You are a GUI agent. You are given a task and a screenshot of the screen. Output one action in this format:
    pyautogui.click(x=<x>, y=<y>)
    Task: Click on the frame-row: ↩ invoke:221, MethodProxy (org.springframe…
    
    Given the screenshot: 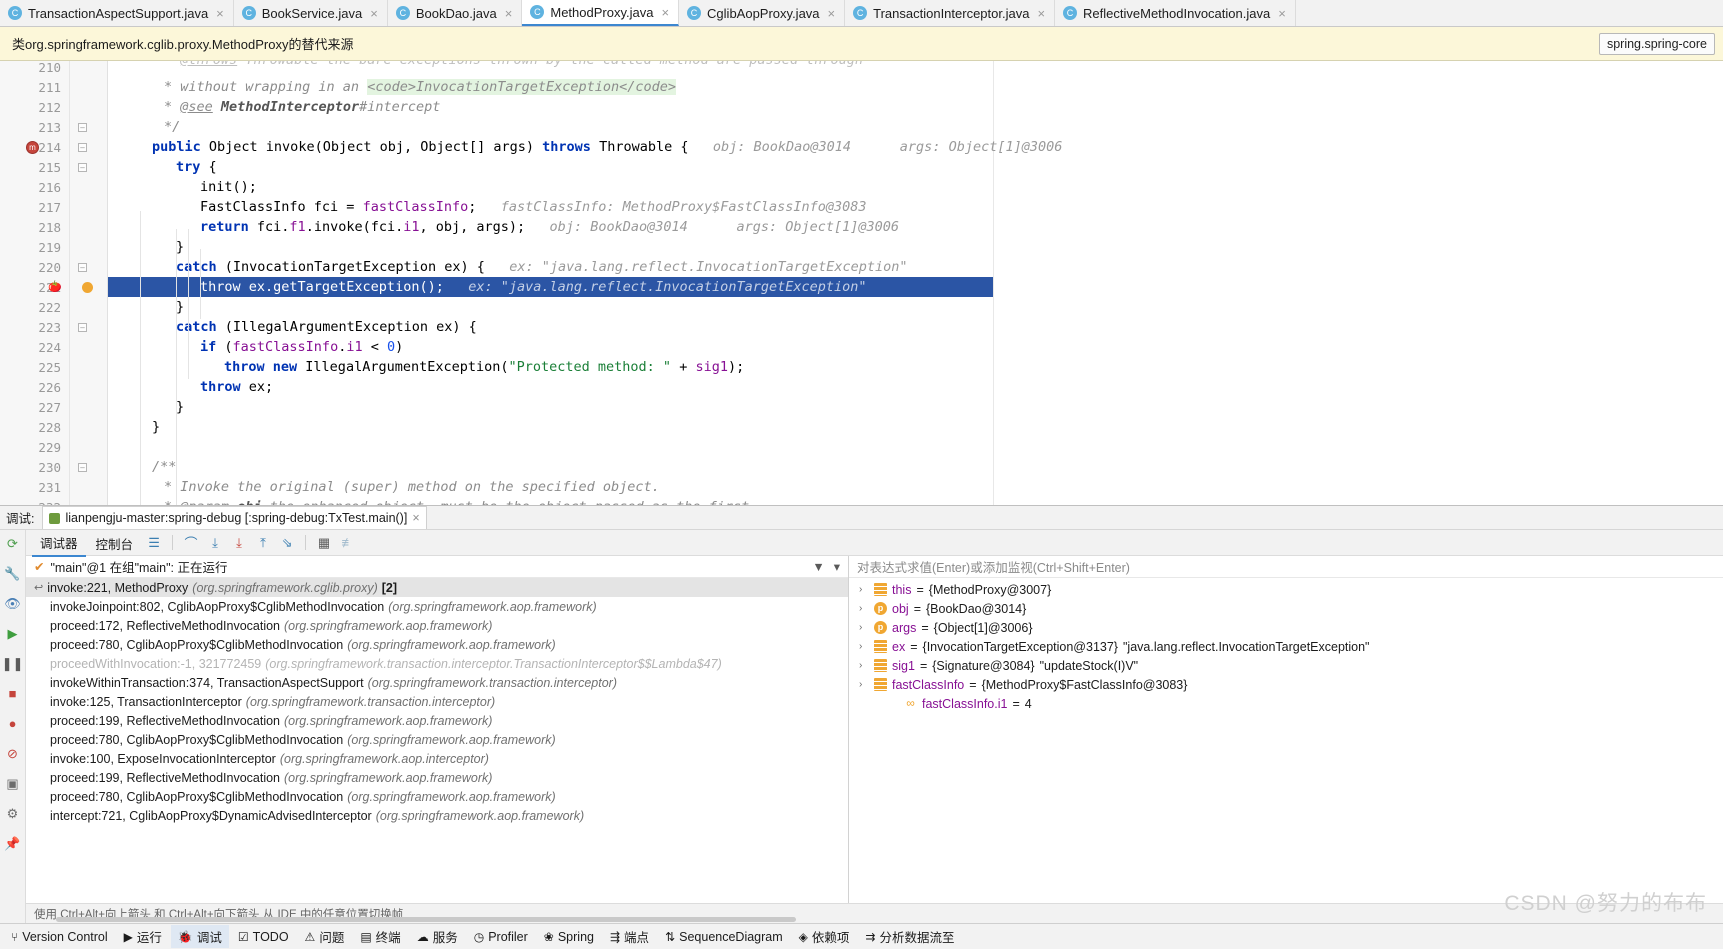 What is the action you would take?
    pyautogui.click(x=437, y=587)
    